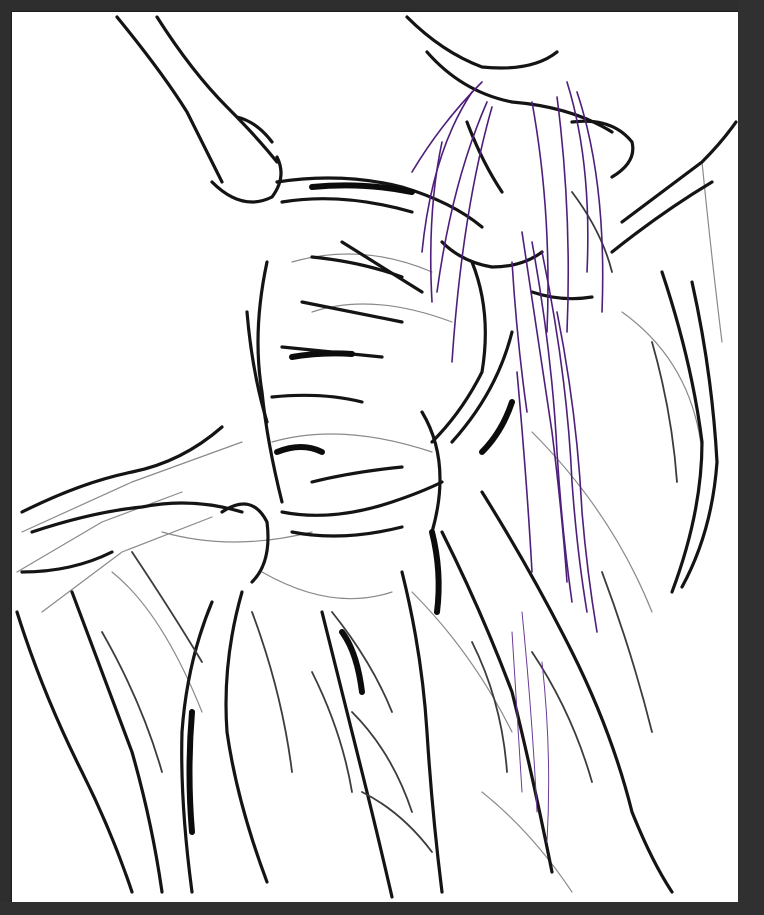  What do you see at coordinates (382, 908) in the screenshot?
I see `bottom-panel-edge` at bounding box center [382, 908].